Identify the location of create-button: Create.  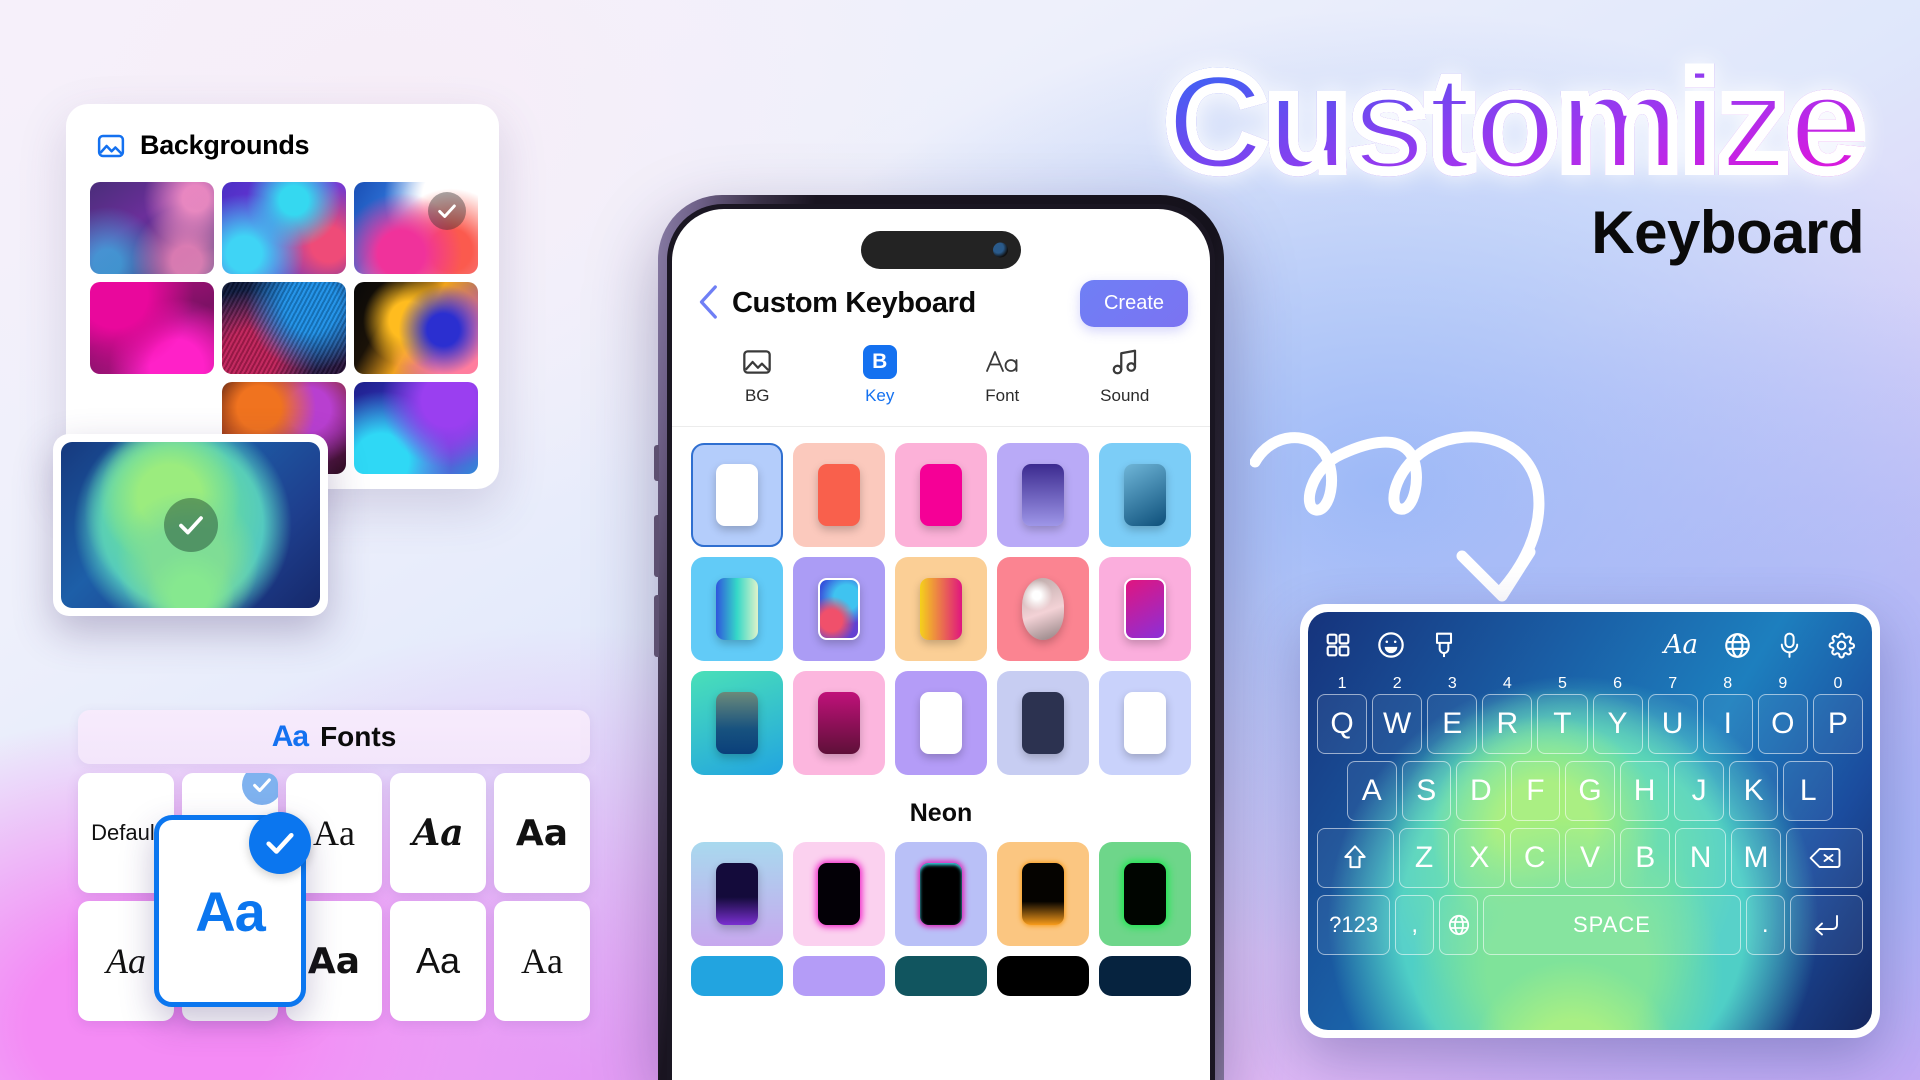
(1133, 303).